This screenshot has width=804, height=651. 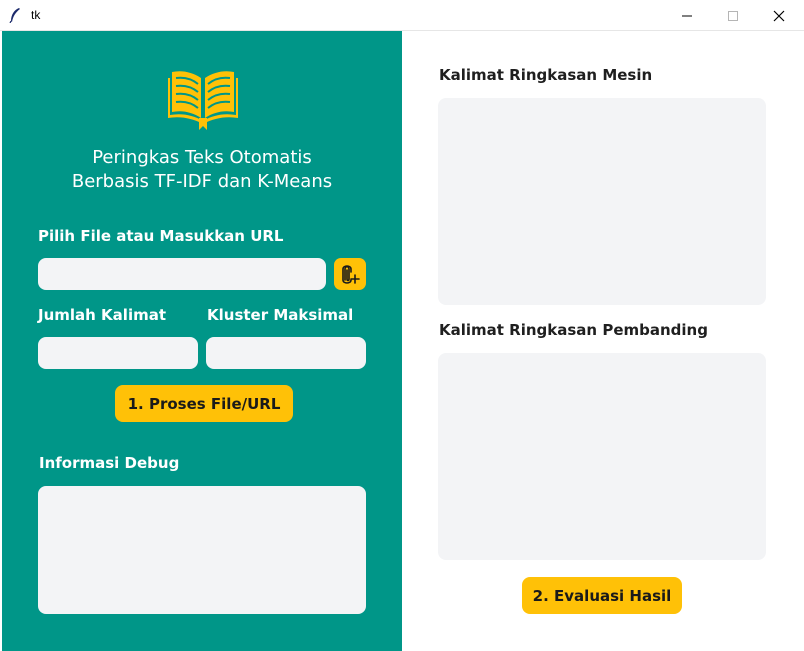 I want to click on machine-summary-label: Kalimat Ringkasan Mesin, so click(x=546, y=75).